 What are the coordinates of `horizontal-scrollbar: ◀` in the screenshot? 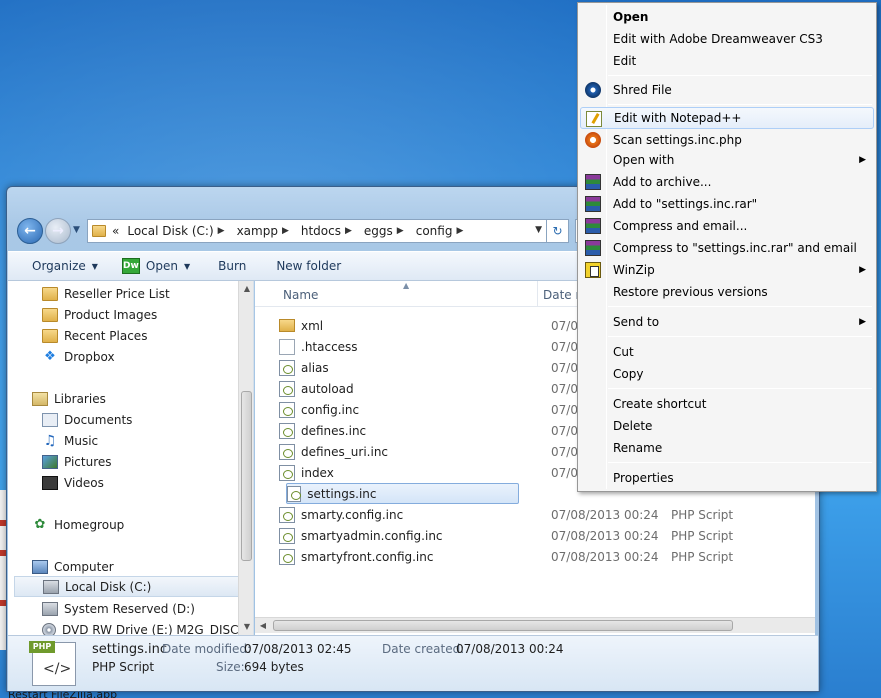 It's located at (535, 625).